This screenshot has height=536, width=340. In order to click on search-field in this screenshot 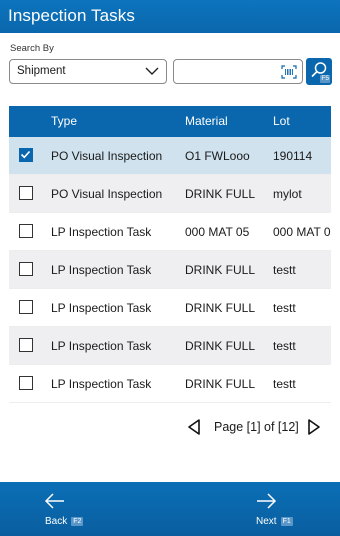, I will do `click(238, 71)`.